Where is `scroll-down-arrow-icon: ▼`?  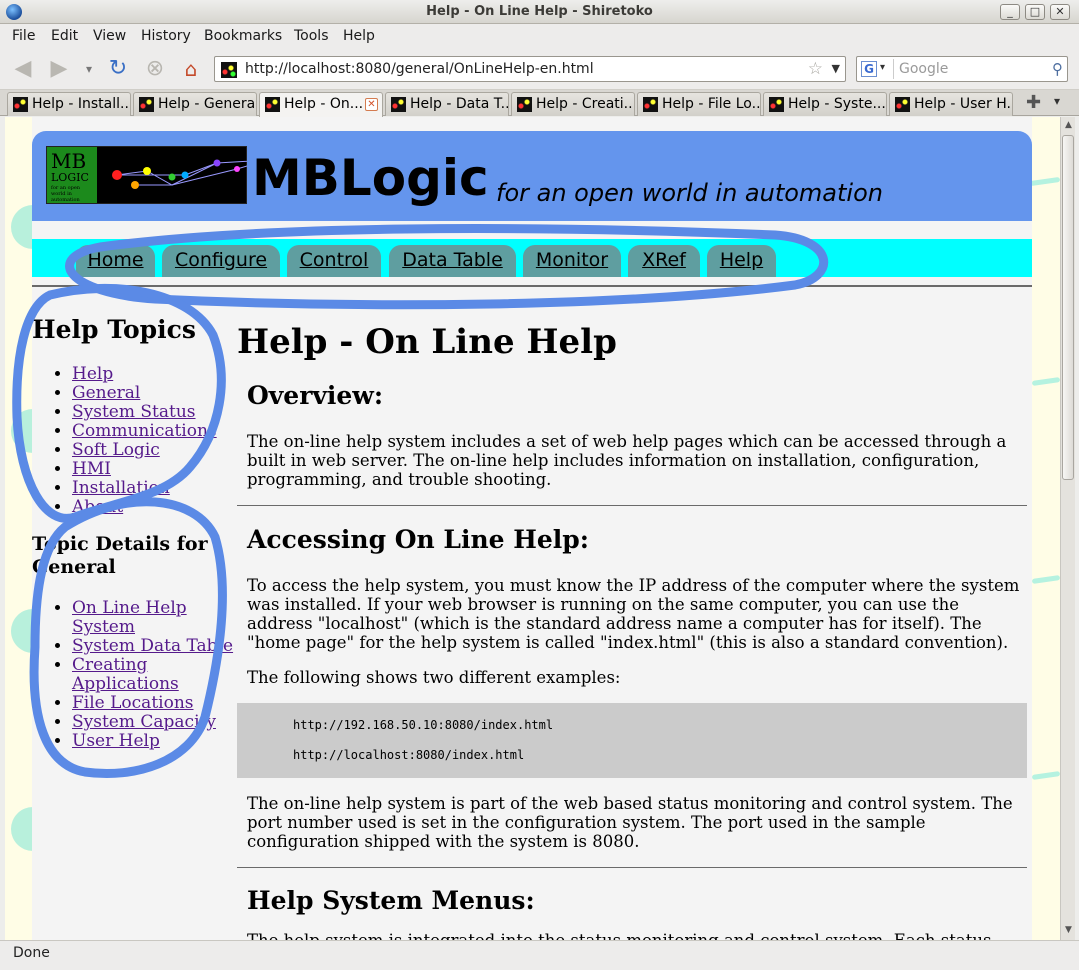
scroll-down-arrow-icon: ▼ is located at coordinates (1068, 930).